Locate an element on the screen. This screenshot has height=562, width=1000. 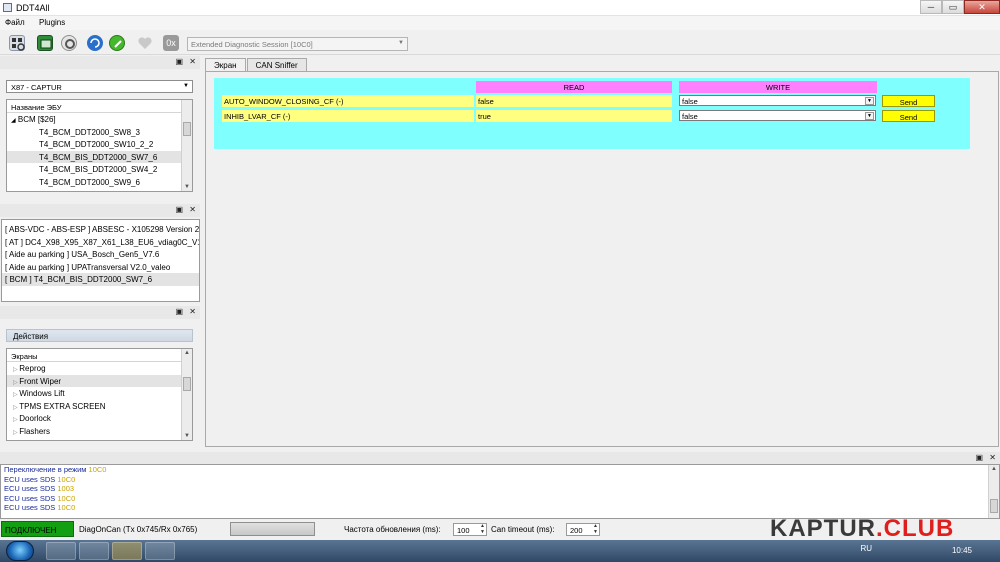
maximize-button: ▭ is located at coordinates (953, 7).